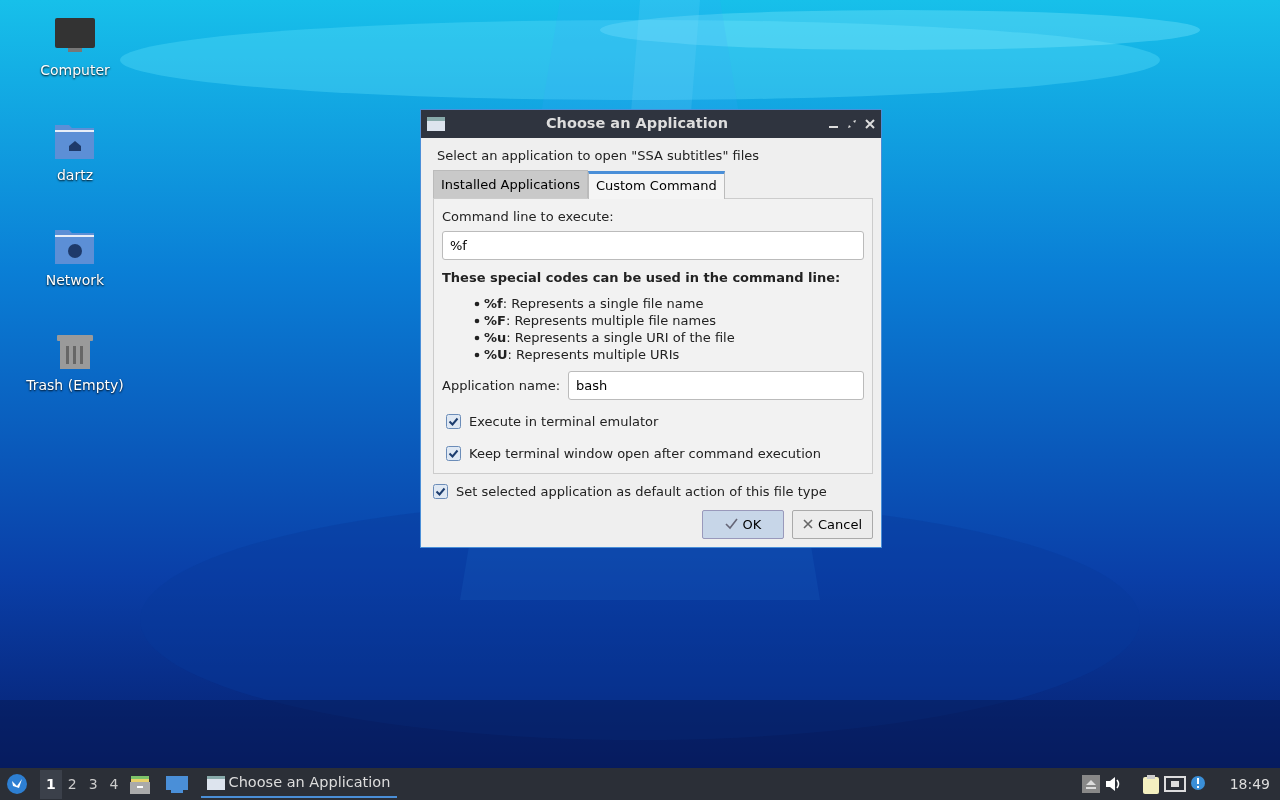 Image resolution: width=1280 pixels, height=800 pixels. What do you see at coordinates (75, 280) in the screenshot?
I see `icon-label: Network` at bounding box center [75, 280].